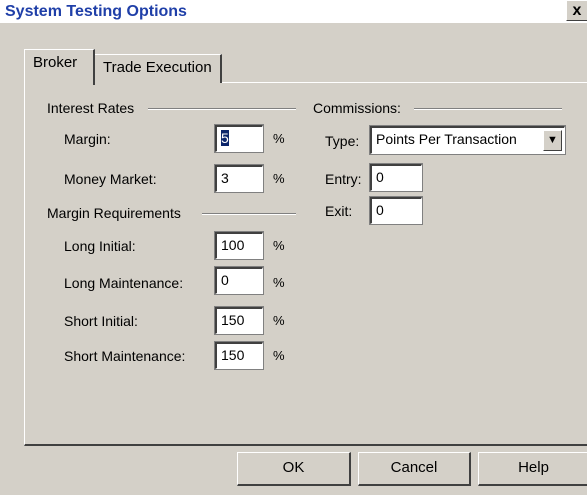 The width and height of the screenshot is (587, 495). I want to click on title-bar: System Testing Options x, so click(293, 11).